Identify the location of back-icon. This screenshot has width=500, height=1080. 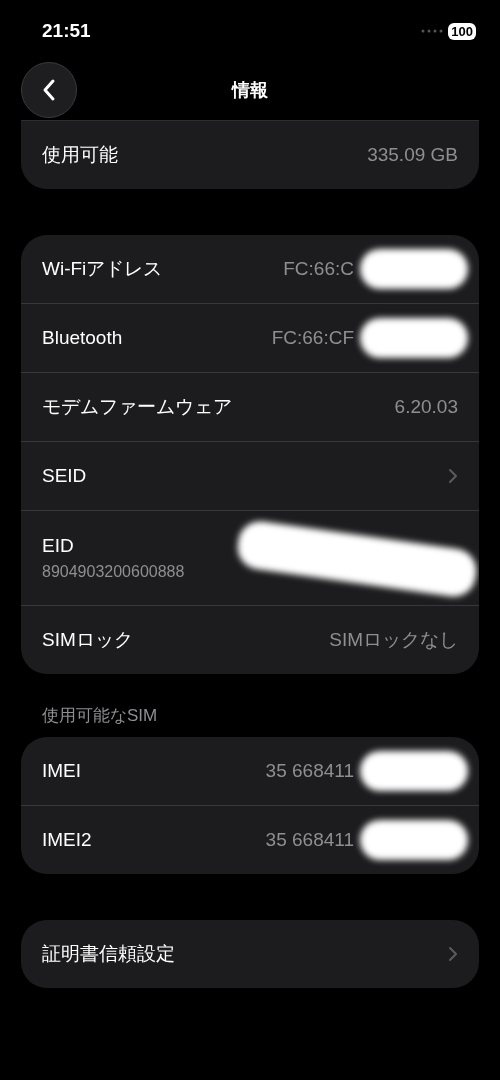
(49, 90).